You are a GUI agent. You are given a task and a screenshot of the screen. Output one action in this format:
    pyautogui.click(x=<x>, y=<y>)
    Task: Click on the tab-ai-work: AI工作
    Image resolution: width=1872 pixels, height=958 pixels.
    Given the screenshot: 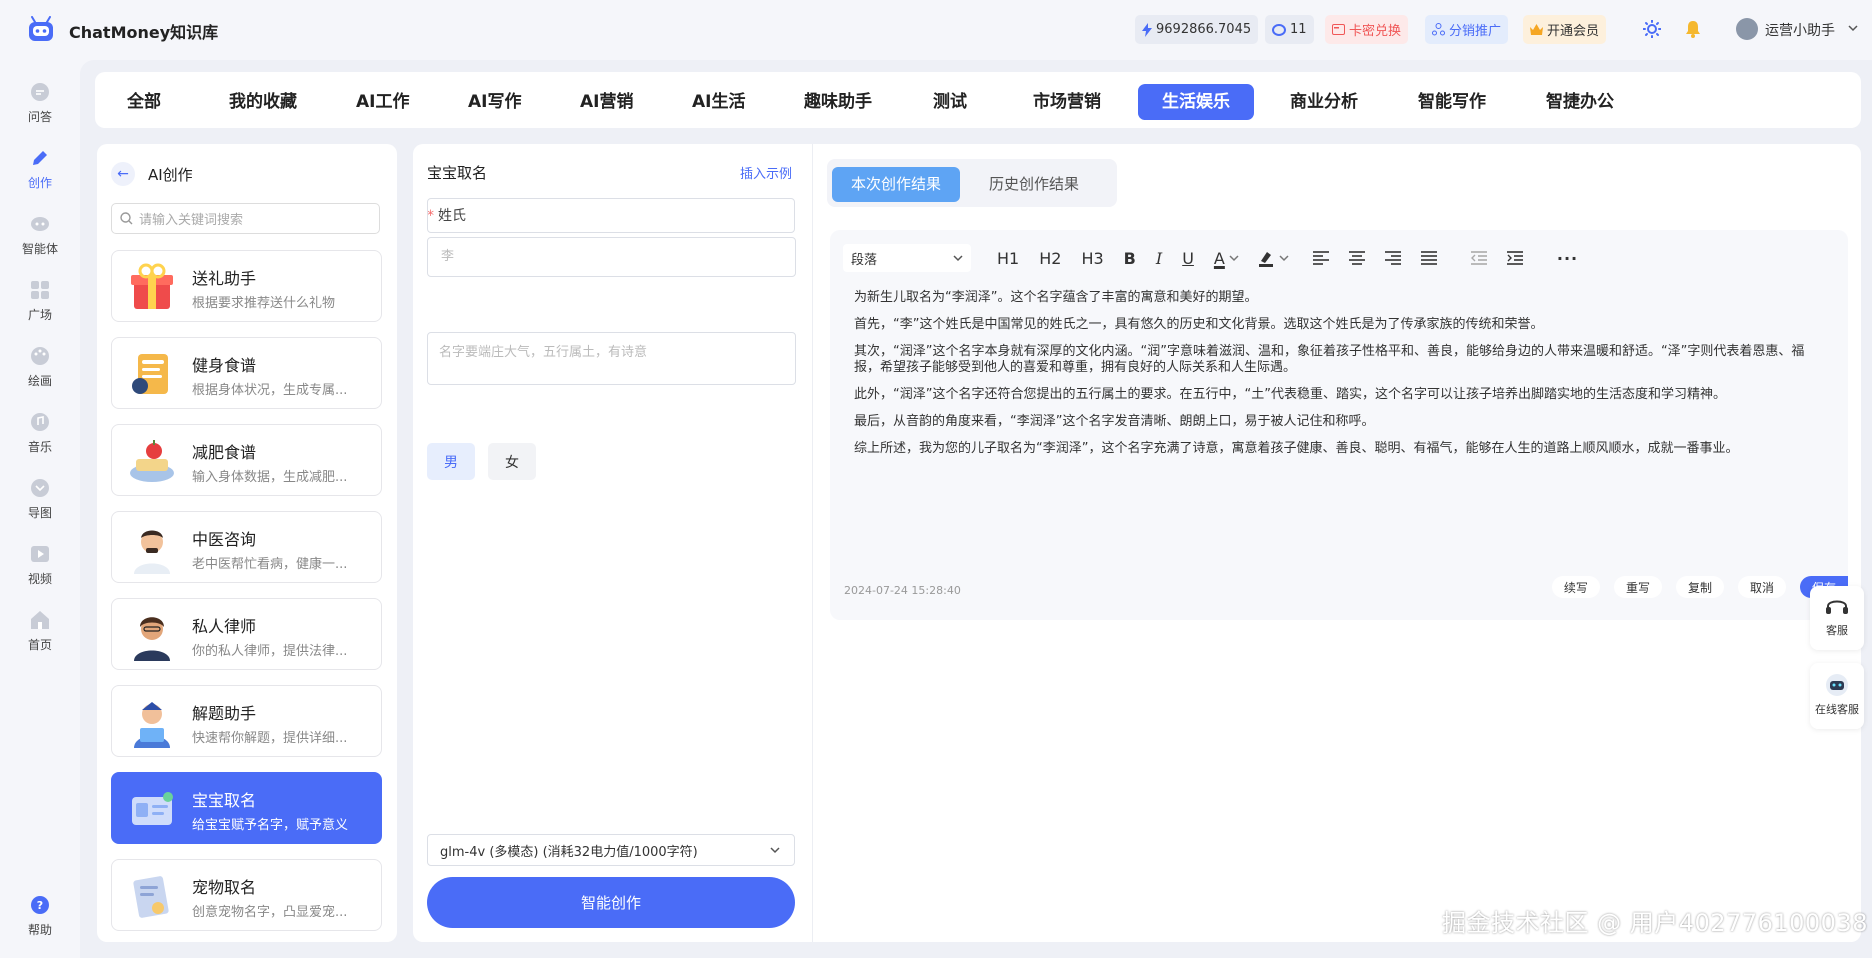 What is the action you would take?
    pyautogui.click(x=382, y=102)
    